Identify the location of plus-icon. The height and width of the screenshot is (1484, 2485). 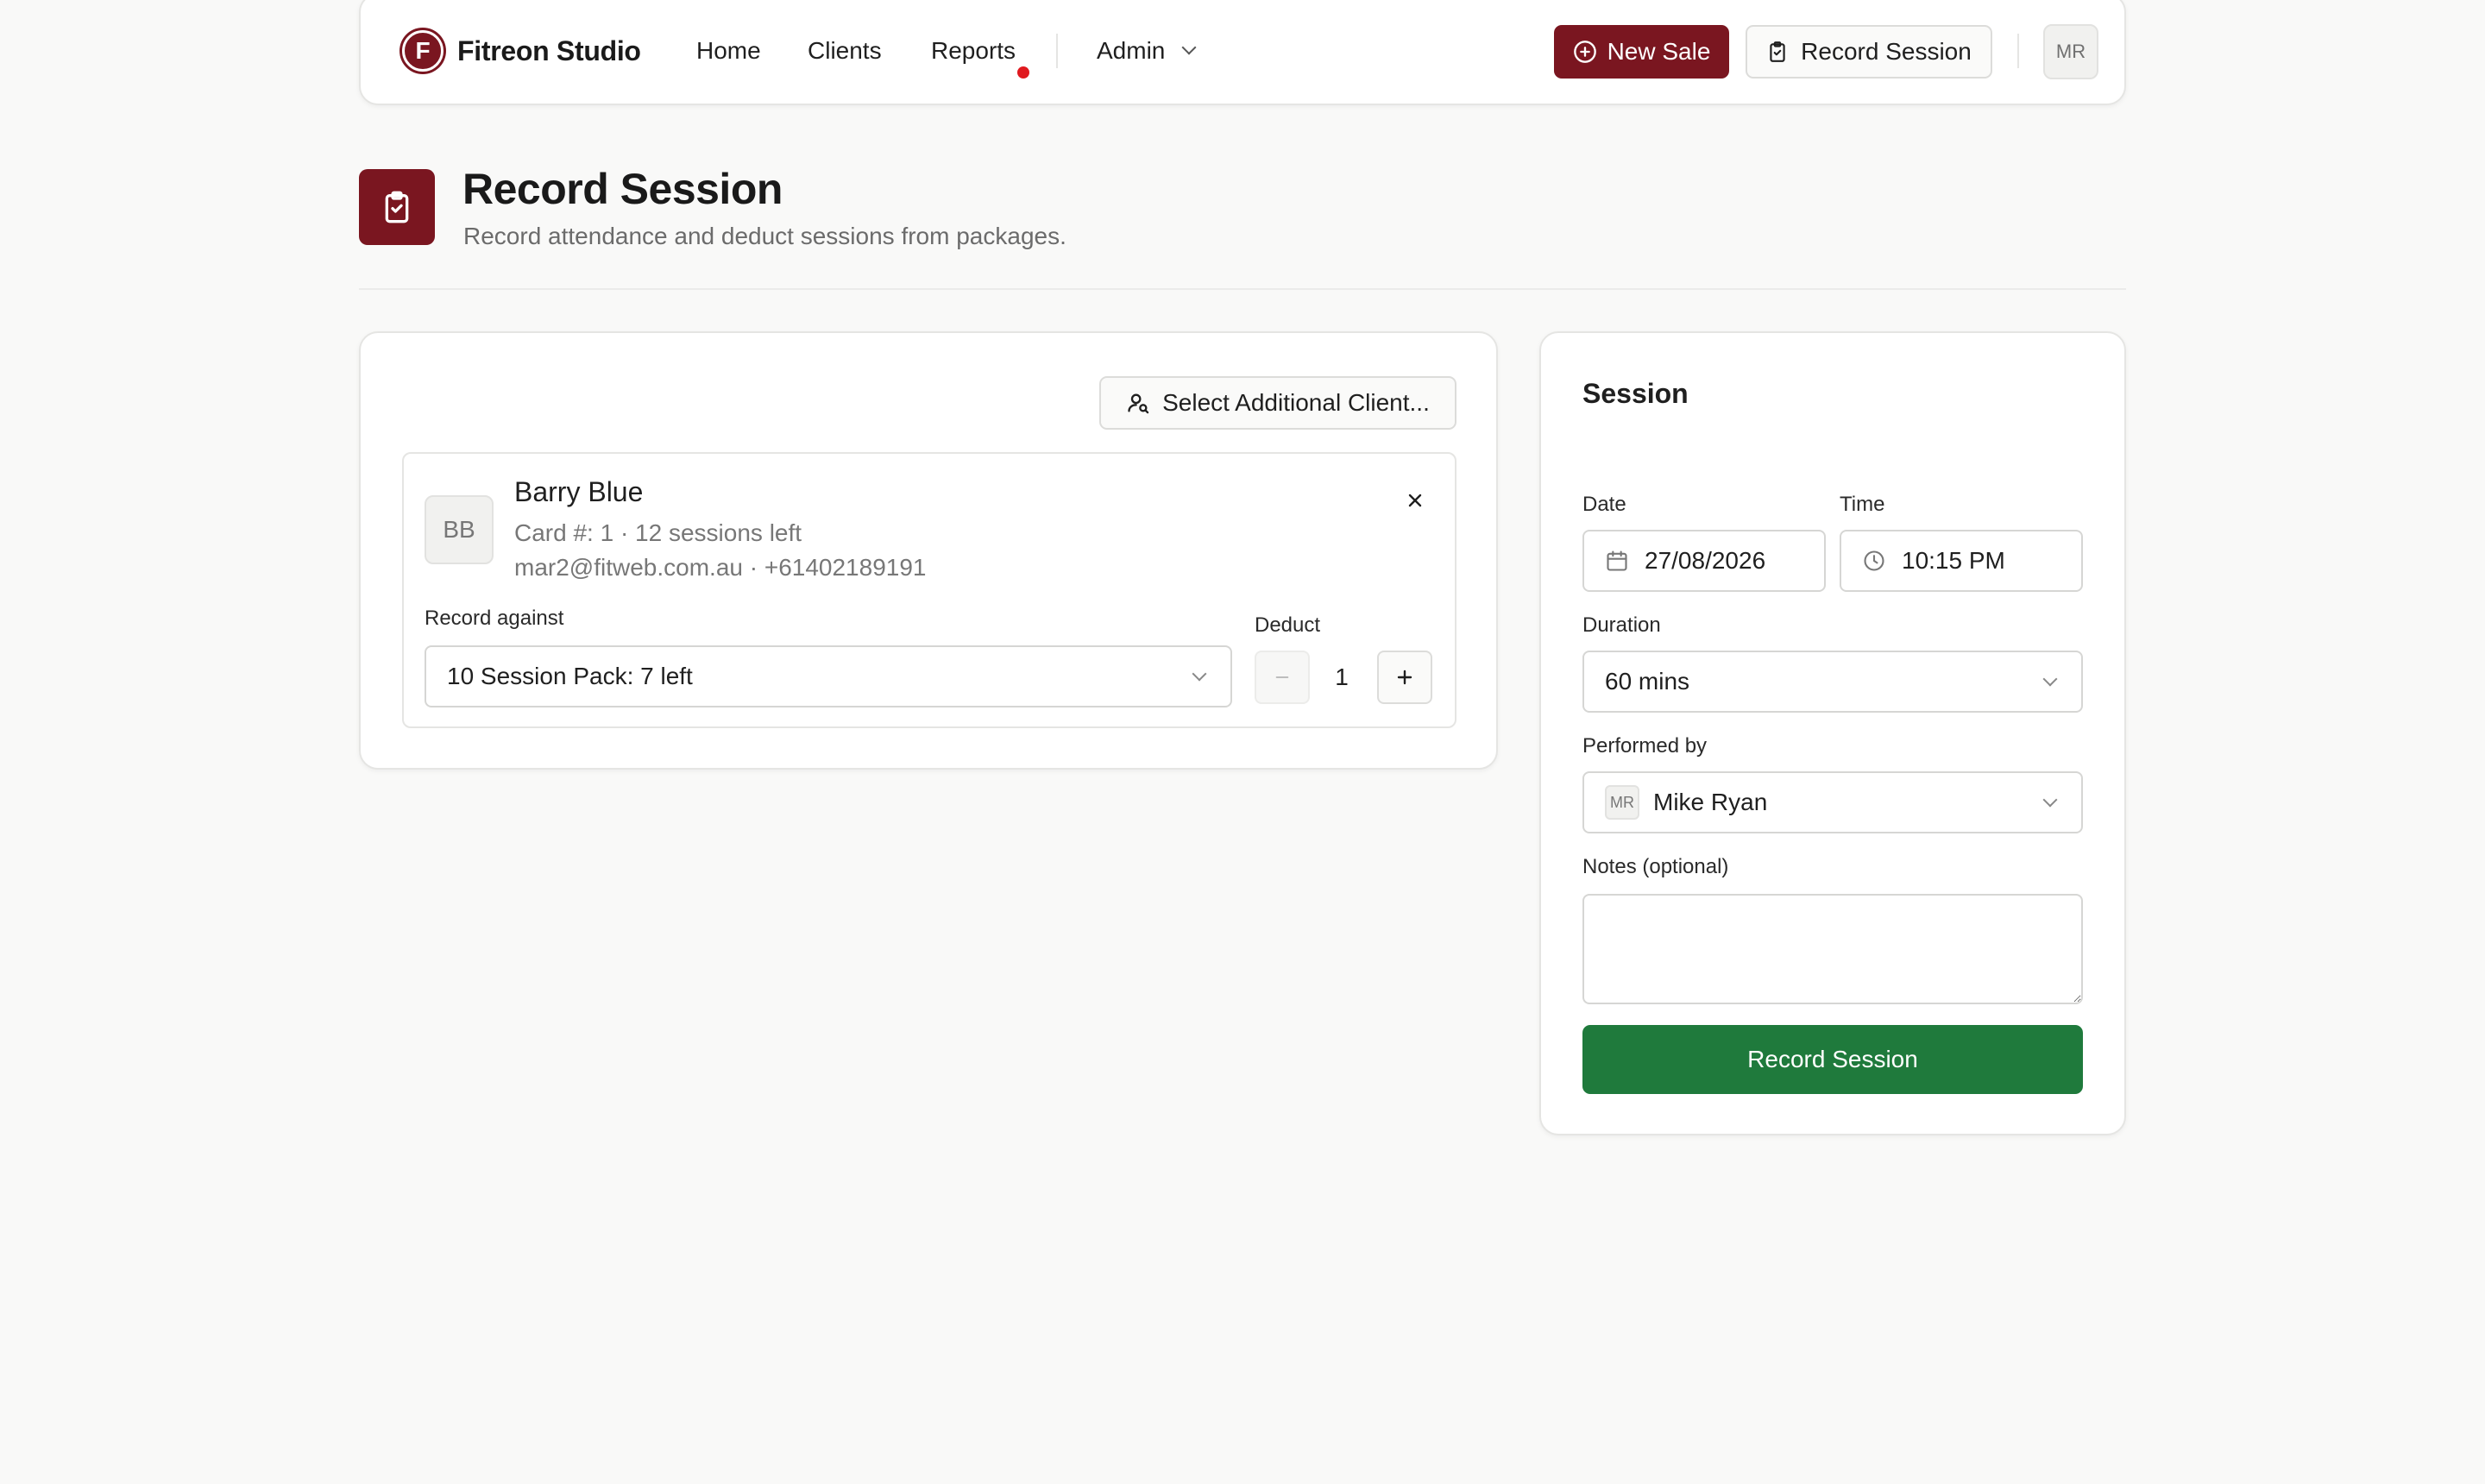
(1404, 677).